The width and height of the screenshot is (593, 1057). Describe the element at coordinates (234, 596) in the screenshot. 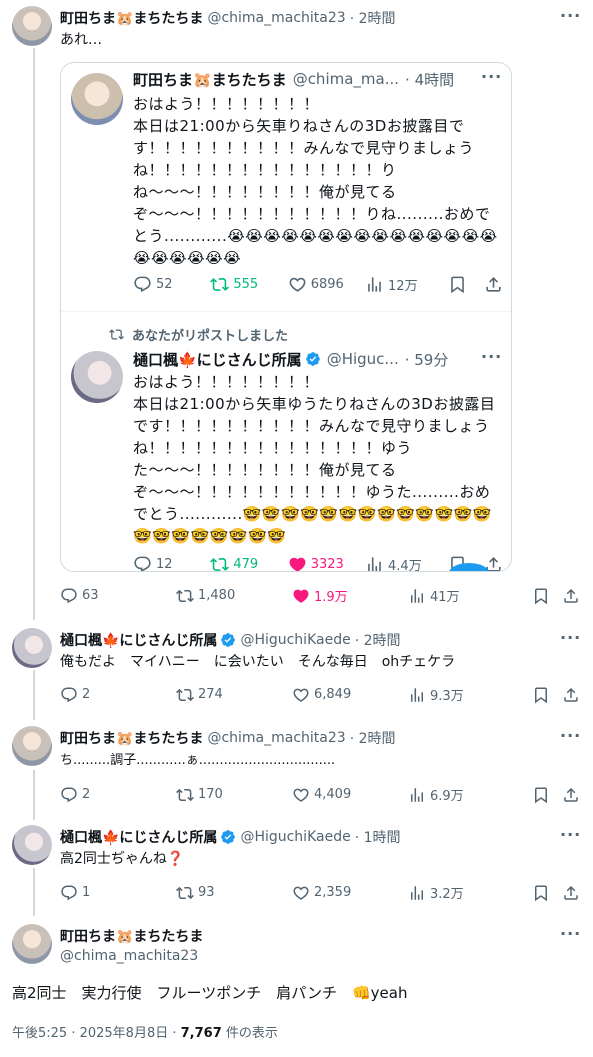

I see `retweet-button: 1,480` at that location.